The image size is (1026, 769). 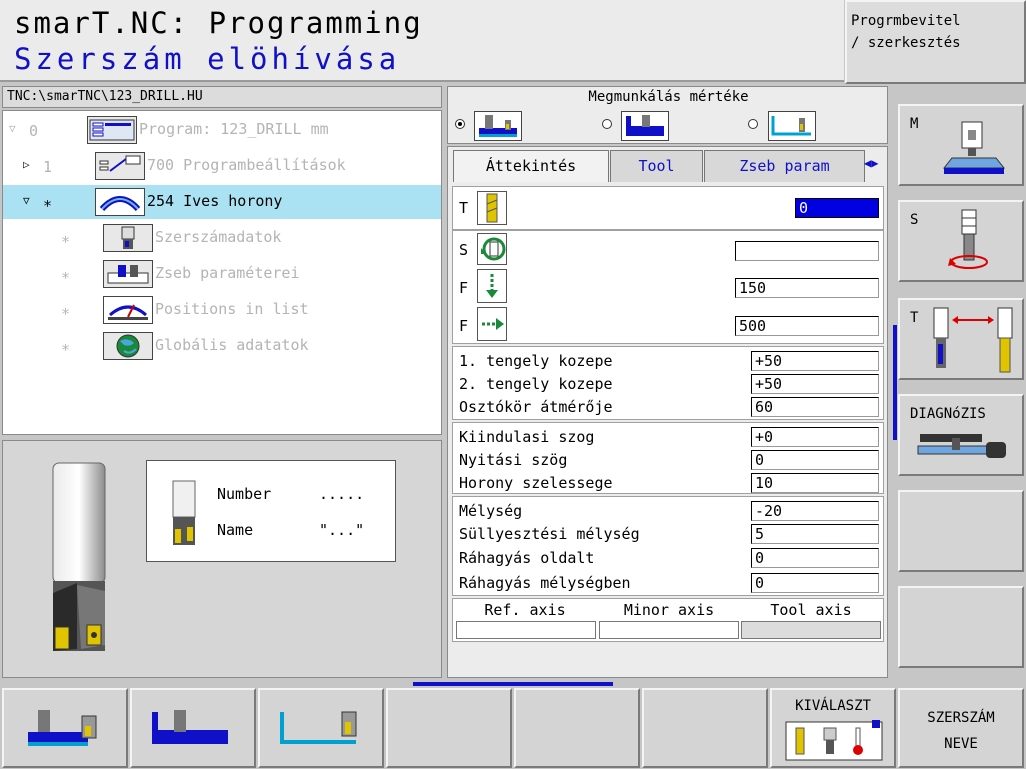 I want to click on tree-row-label: Globális adatatok, so click(x=232, y=345).